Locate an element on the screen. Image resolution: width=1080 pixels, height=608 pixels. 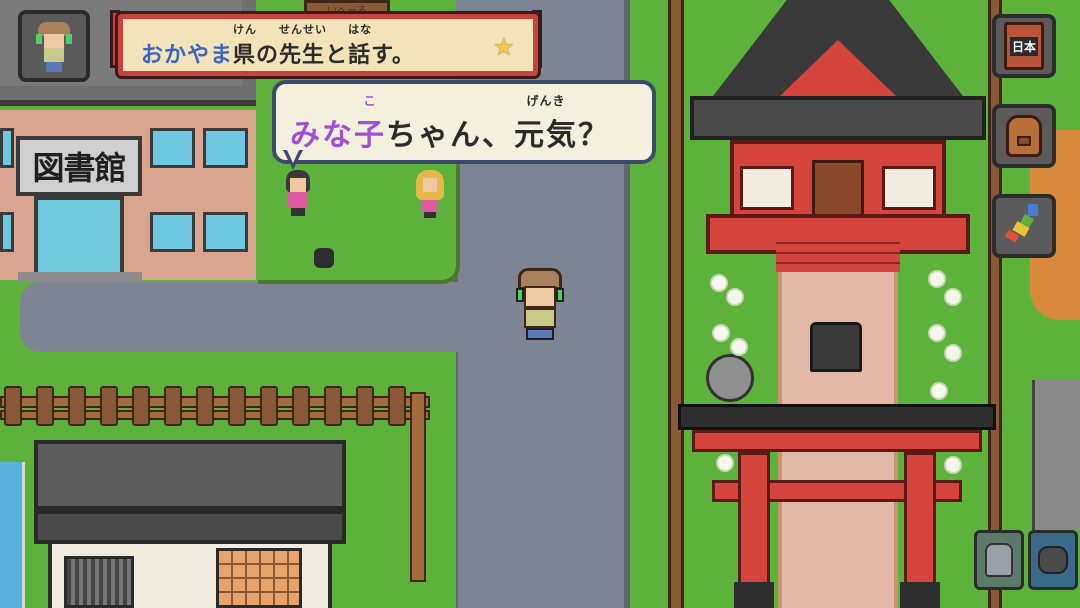
library-sign-text: 図書館 is located at coordinates (79, 168).